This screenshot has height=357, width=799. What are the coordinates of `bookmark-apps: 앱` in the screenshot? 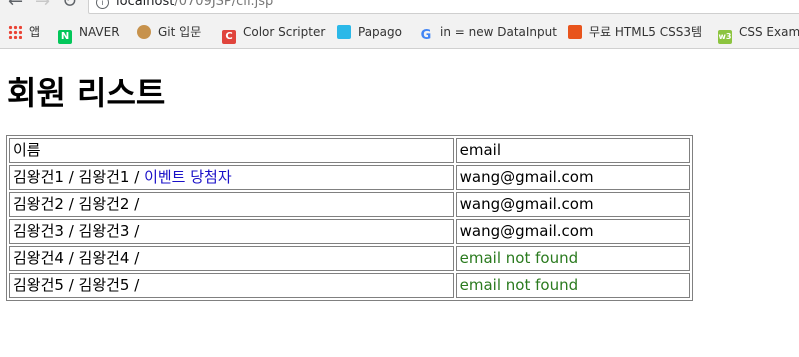 It's located at (24, 32).